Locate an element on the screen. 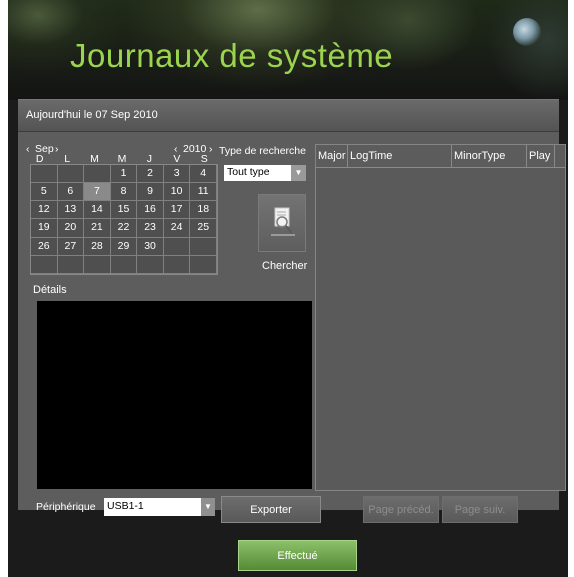  calendar-day-cell: 2 is located at coordinates (150, 174).